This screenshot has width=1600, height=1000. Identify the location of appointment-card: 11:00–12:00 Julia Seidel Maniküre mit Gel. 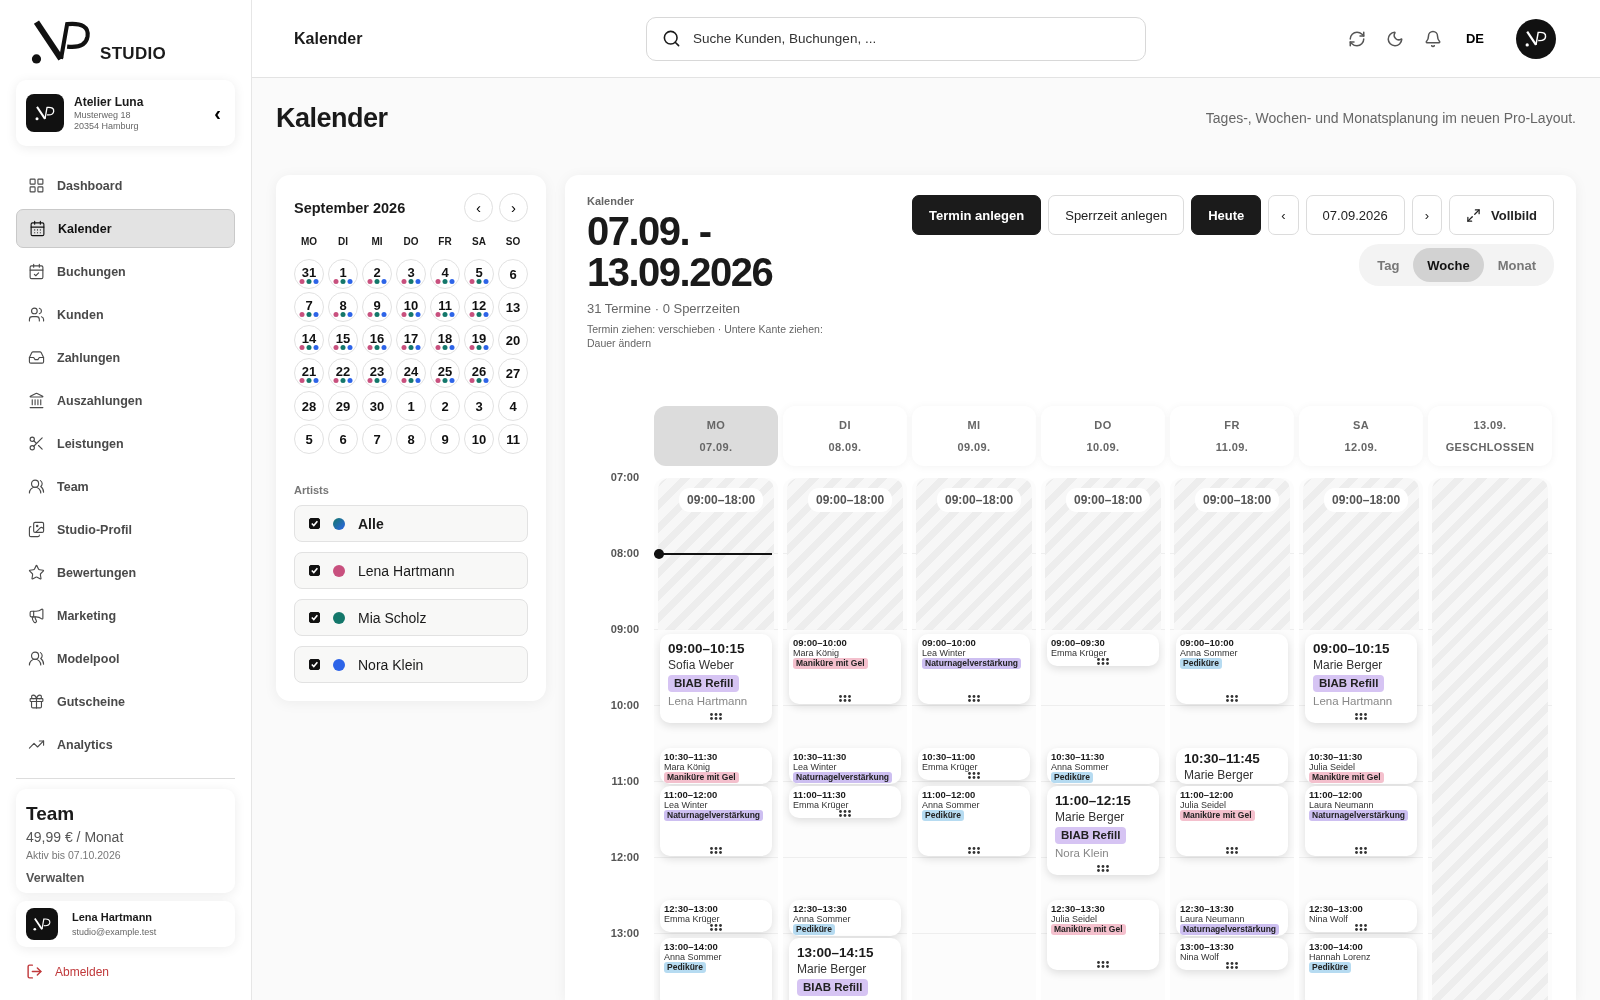
(1232, 820).